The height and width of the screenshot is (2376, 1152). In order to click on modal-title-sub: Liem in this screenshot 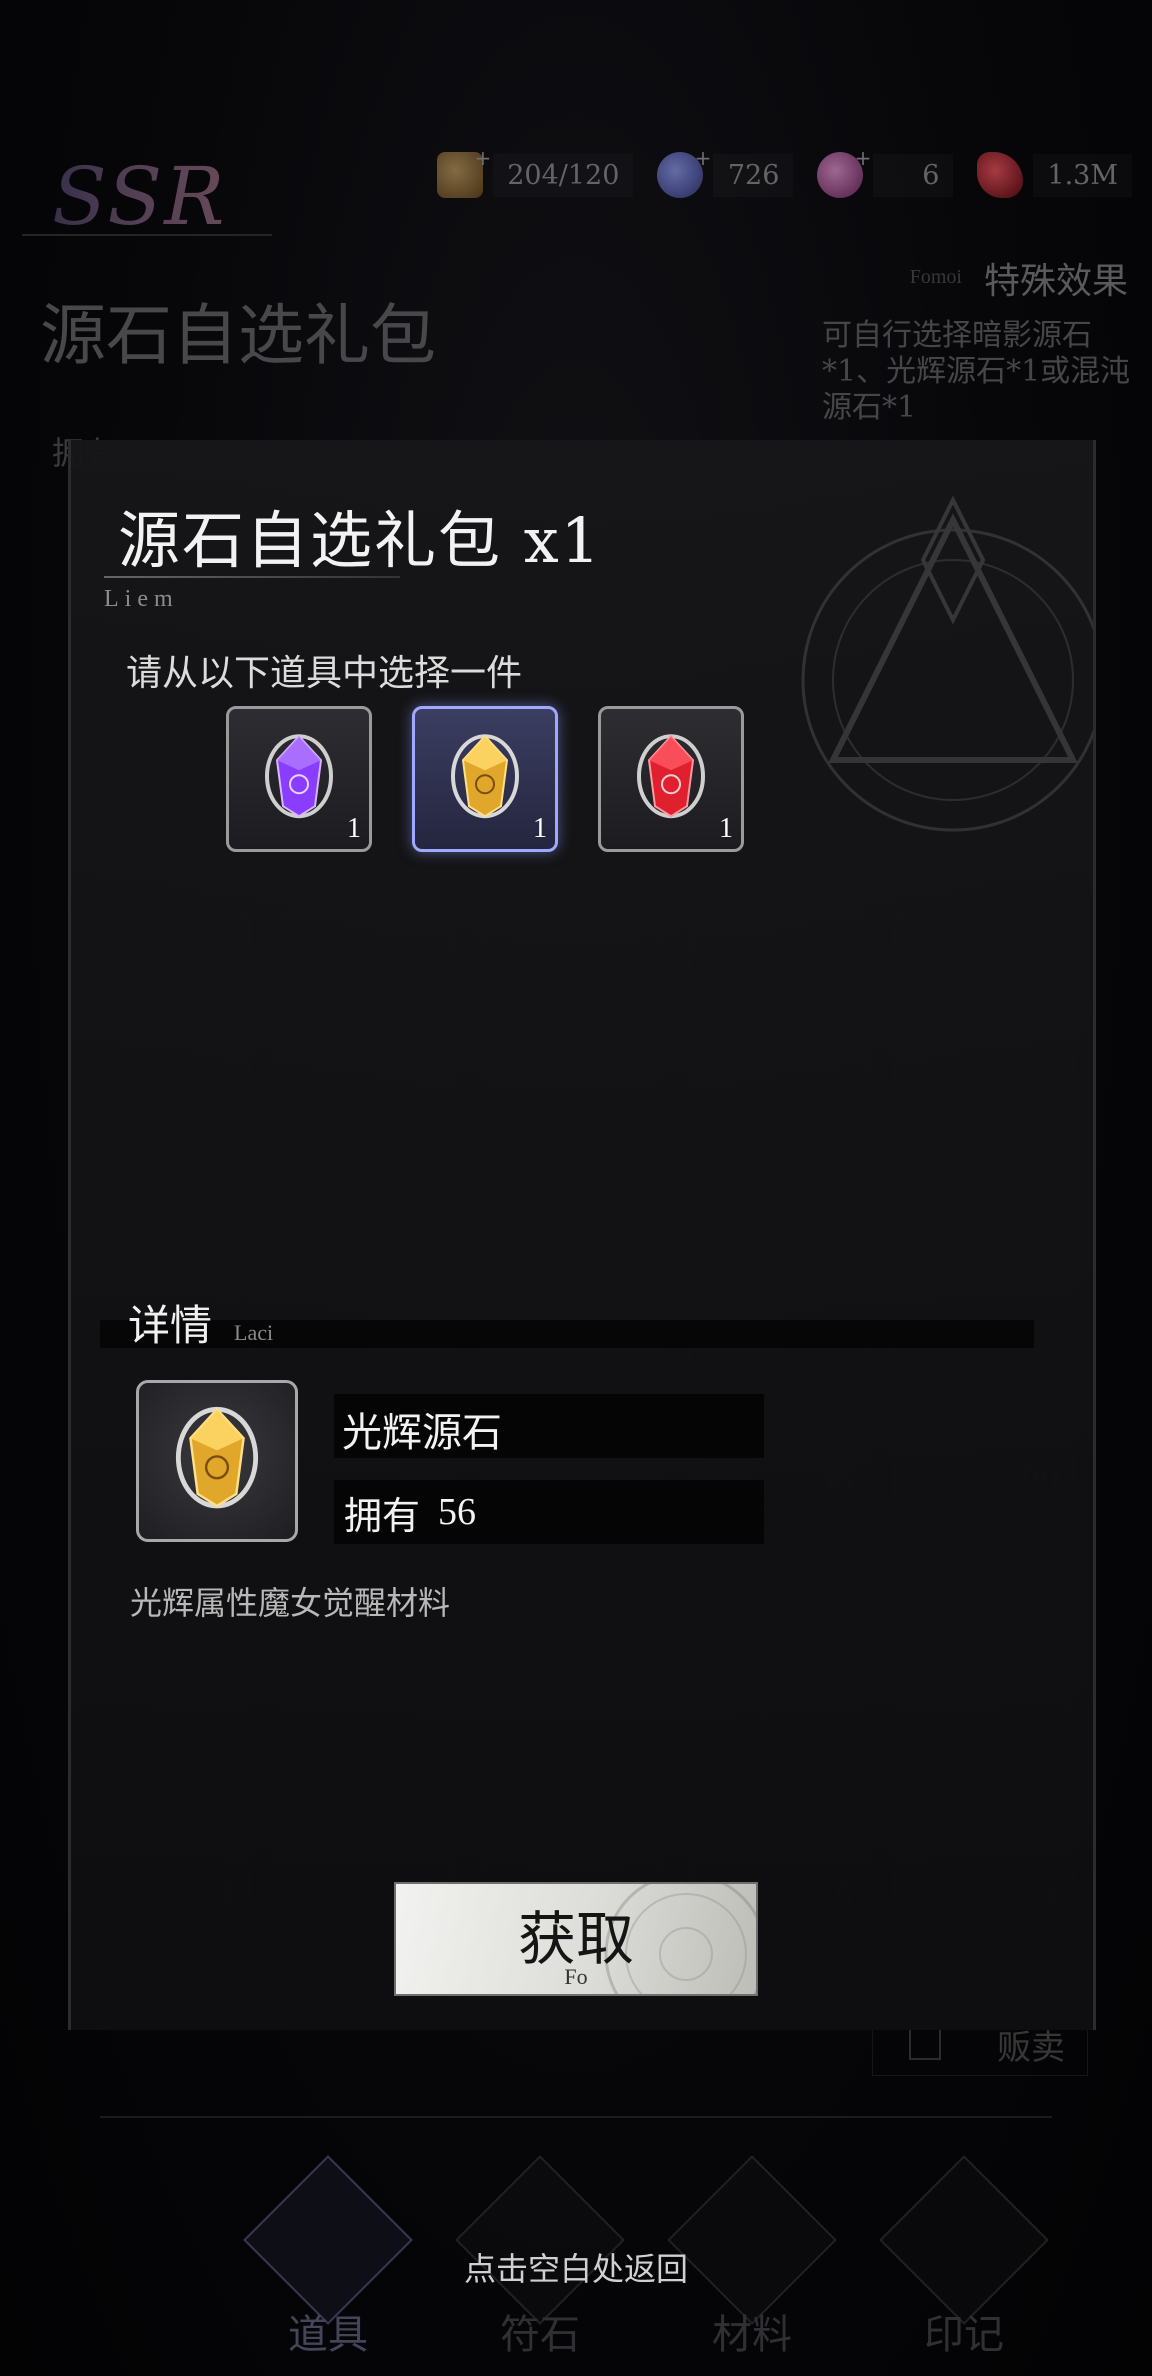, I will do `click(141, 599)`.